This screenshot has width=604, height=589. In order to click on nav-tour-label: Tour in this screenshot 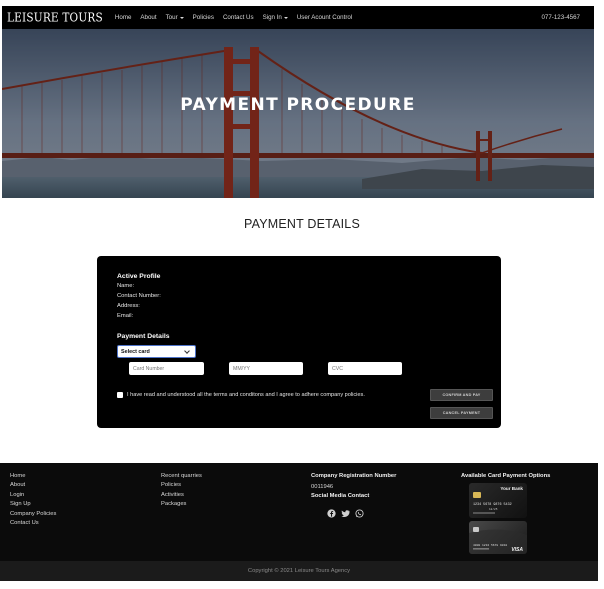, I will do `click(171, 17)`.